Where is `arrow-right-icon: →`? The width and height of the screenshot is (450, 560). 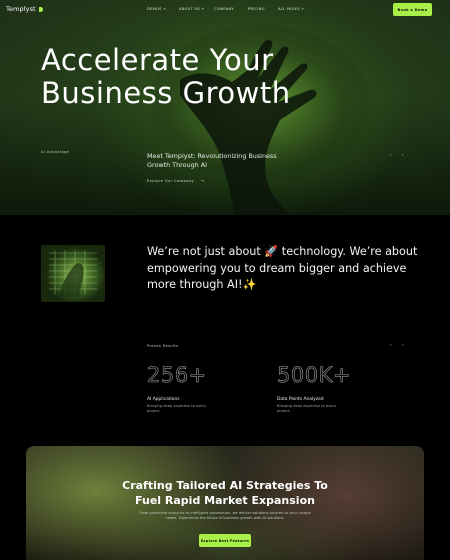 arrow-right-icon: → is located at coordinates (202, 180).